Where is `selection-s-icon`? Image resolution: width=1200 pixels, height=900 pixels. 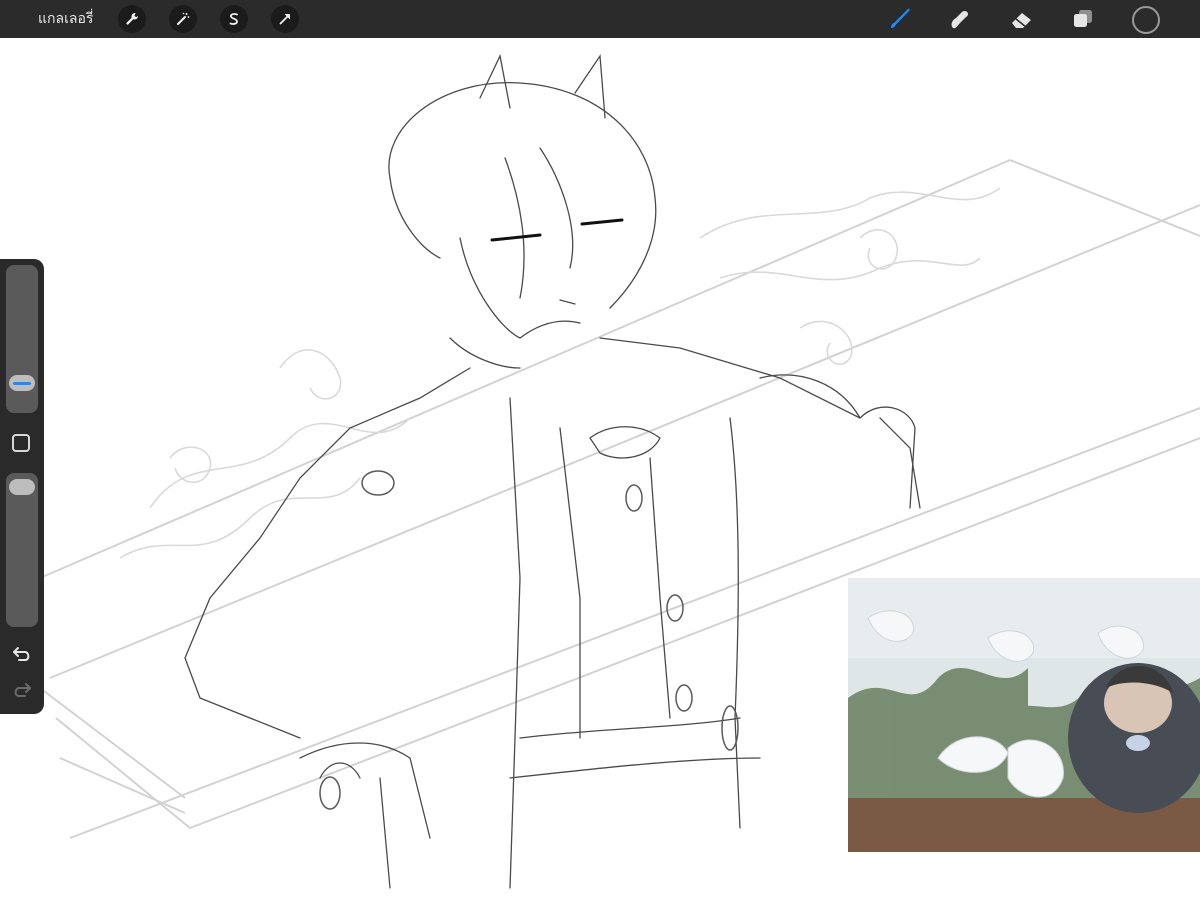 selection-s-icon is located at coordinates (234, 19).